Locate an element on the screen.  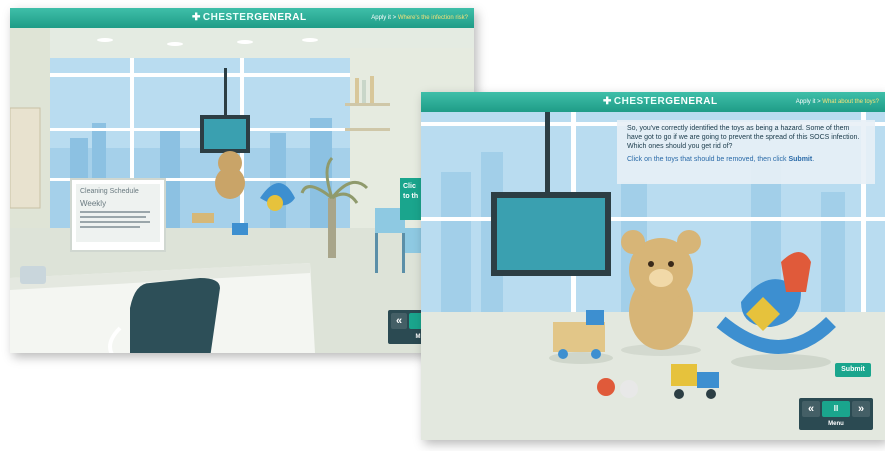
breadcrumb-link: What about the toys? is located at coordinates (850, 102).